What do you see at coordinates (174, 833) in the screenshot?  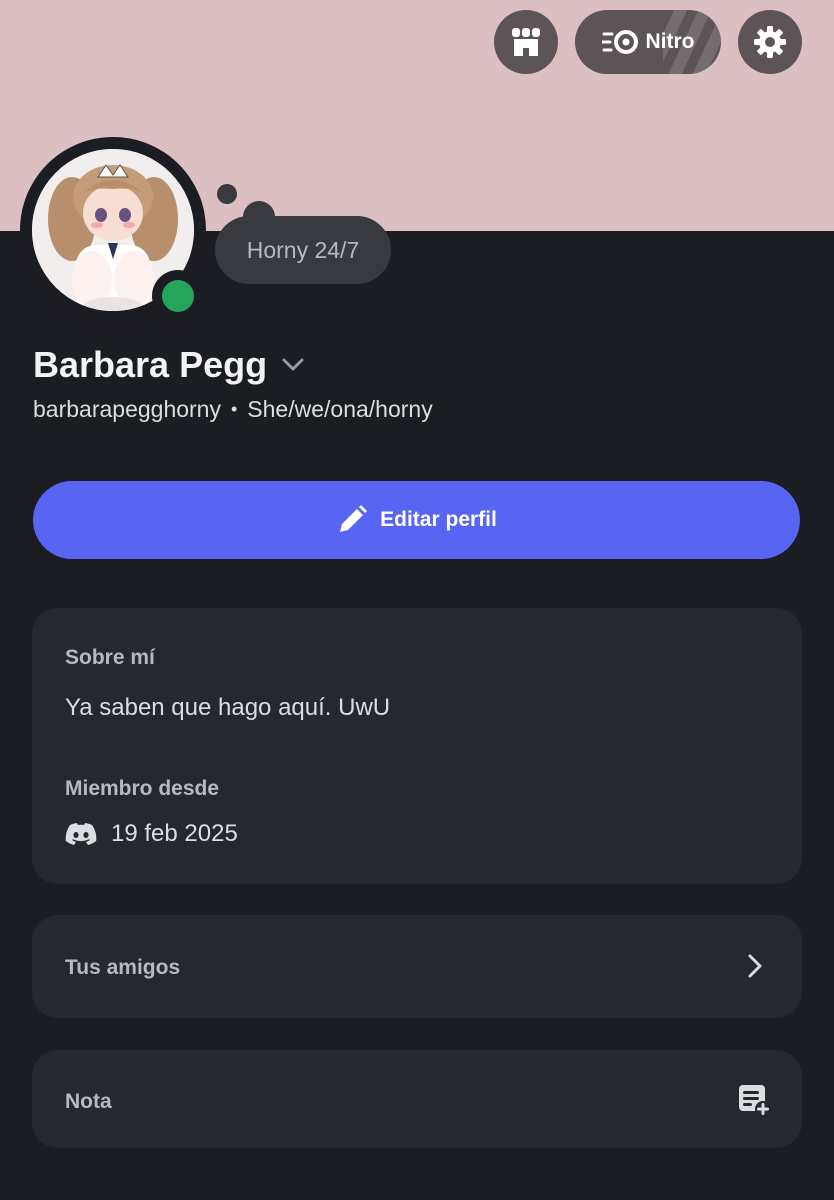 I see `member-since-date: 19 feb 2025` at bounding box center [174, 833].